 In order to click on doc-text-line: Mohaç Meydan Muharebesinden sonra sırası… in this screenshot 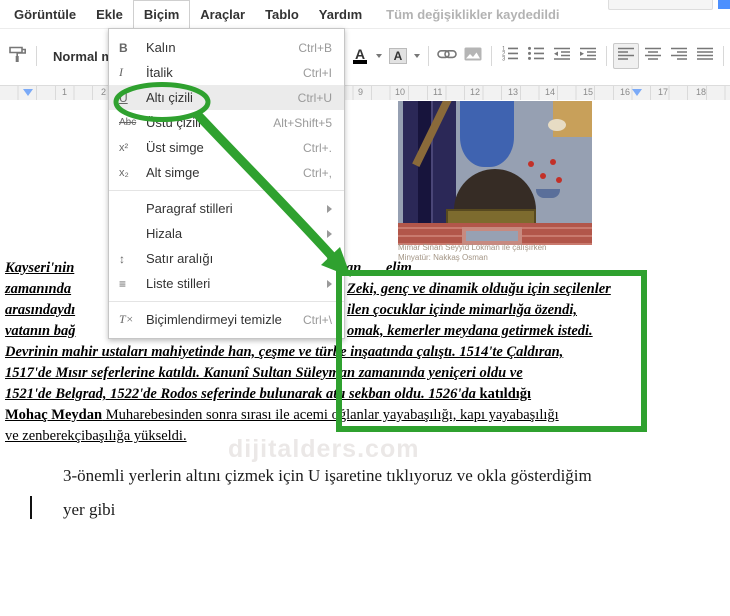, I will do `click(282, 415)`.